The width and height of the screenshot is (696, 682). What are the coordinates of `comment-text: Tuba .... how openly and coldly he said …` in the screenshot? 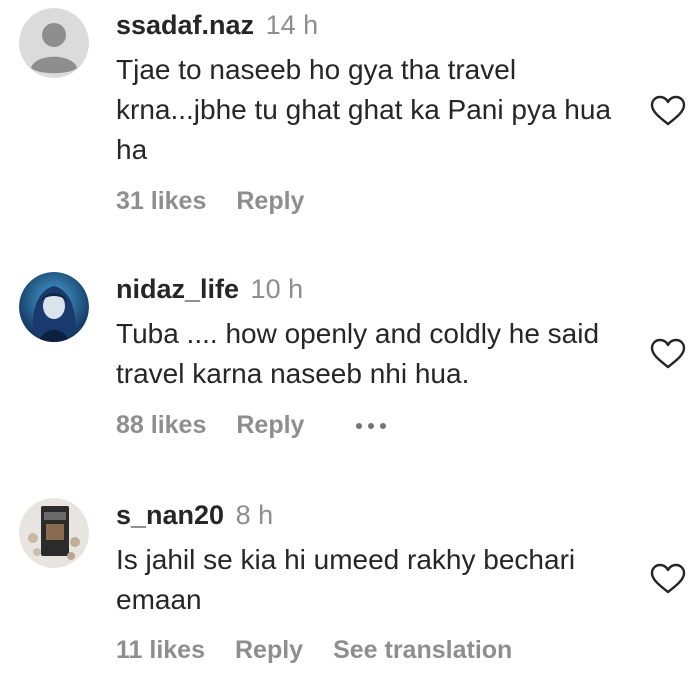 It's located at (358, 353).